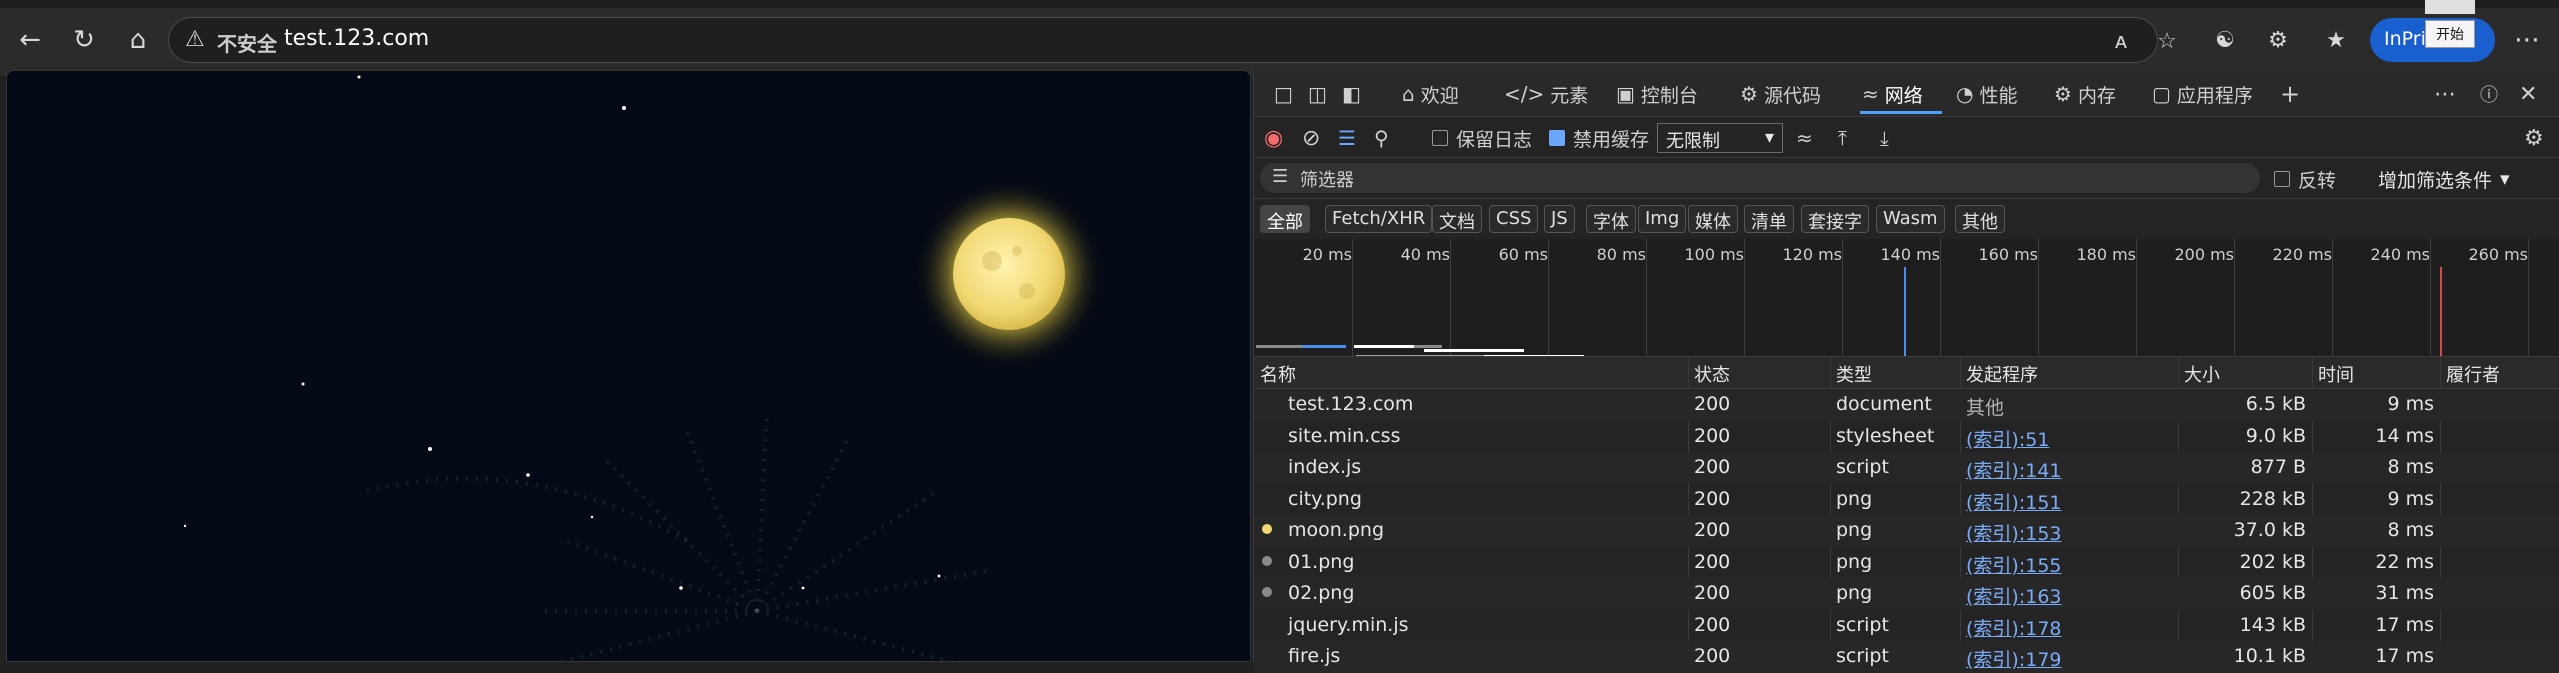 This screenshot has width=2559, height=673. What do you see at coordinates (247, 42) in the screenshot?
I see `insecure-label: 不安全` at bounding box center [247, 42].